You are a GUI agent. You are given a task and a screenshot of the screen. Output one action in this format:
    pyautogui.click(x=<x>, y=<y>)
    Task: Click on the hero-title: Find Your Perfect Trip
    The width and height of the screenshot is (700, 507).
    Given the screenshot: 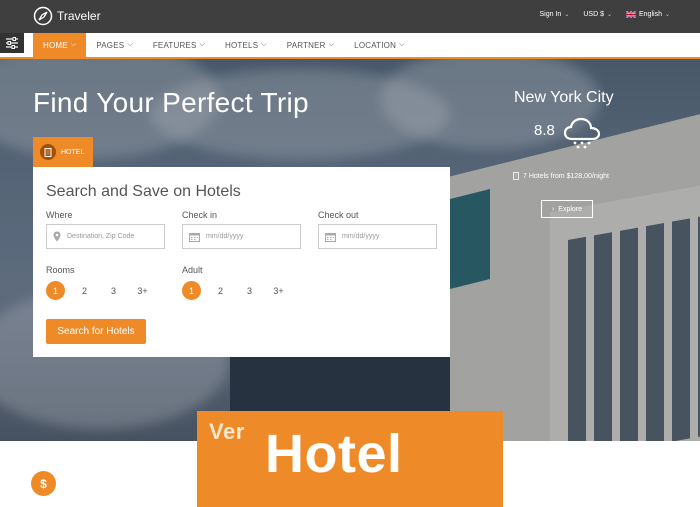 What is the action you would take?
    pyautogui.click(x=171, y=102)
    